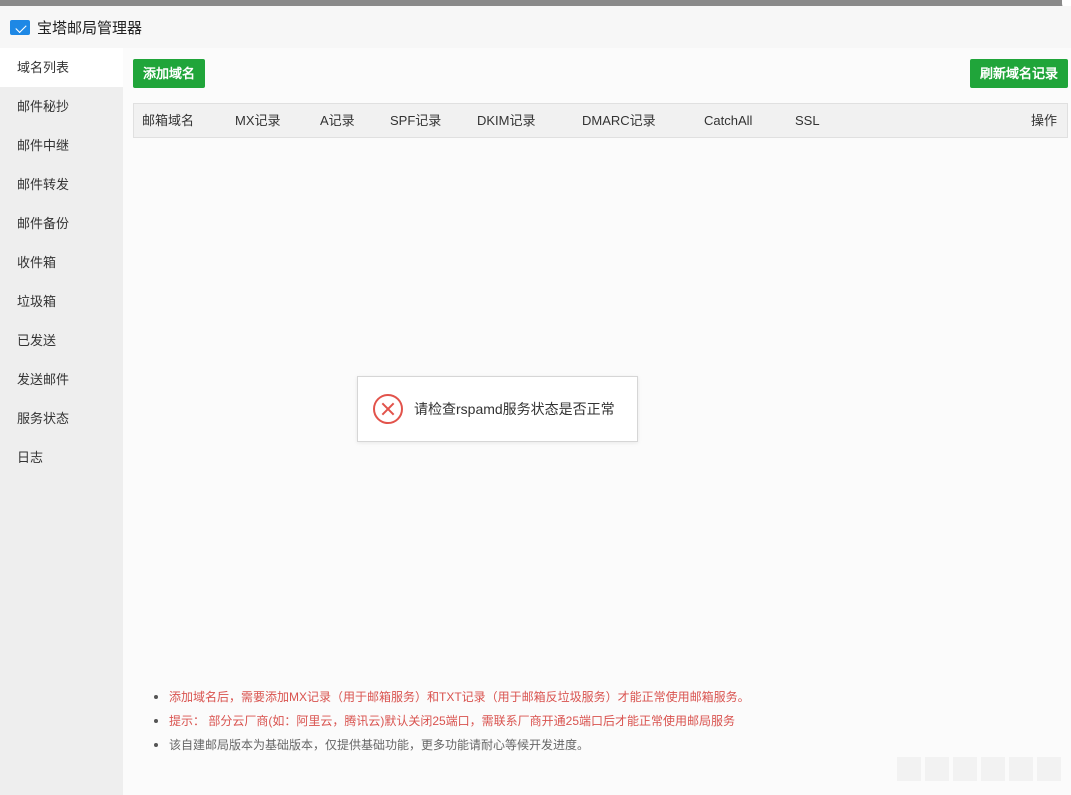 This screenshot has width=1071, height=795. Describe the element at coordinates (168, 120) in the screenshot. I see `column-header-domain: 邮箱域名` at that location.